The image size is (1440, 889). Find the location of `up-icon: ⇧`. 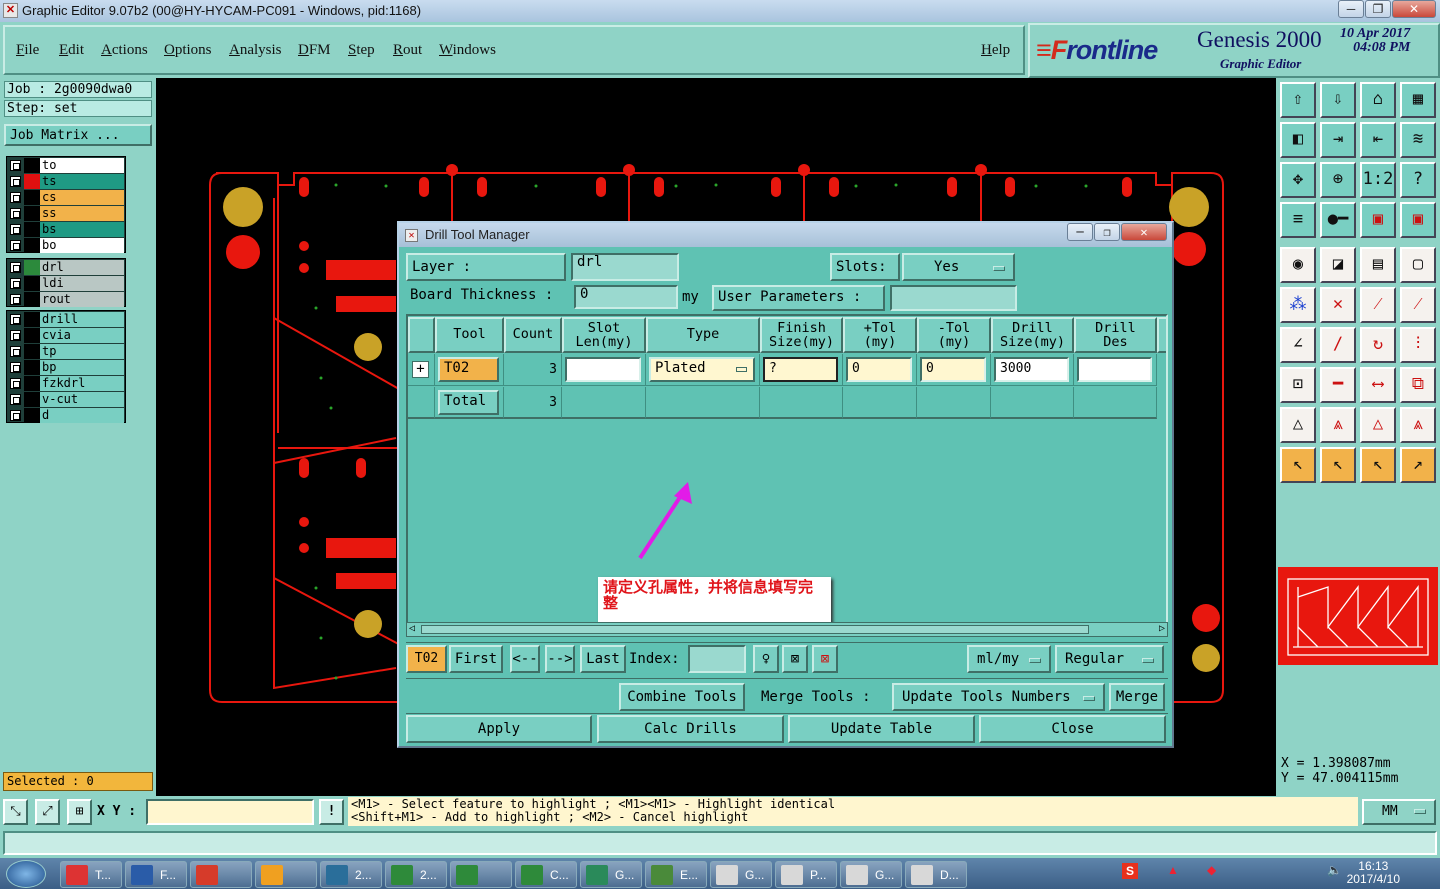

up-icon: ⇧ is located at coordinates (1298, 100).